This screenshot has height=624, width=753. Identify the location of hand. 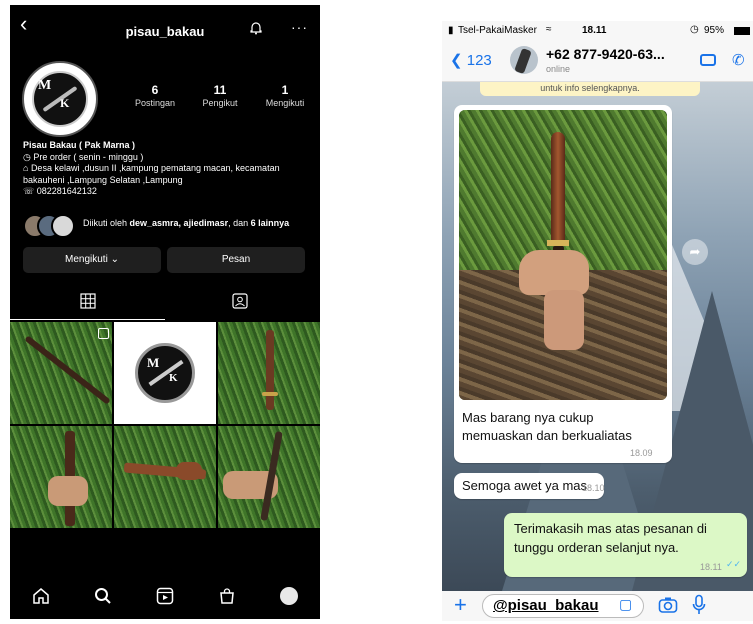
(554, 272).